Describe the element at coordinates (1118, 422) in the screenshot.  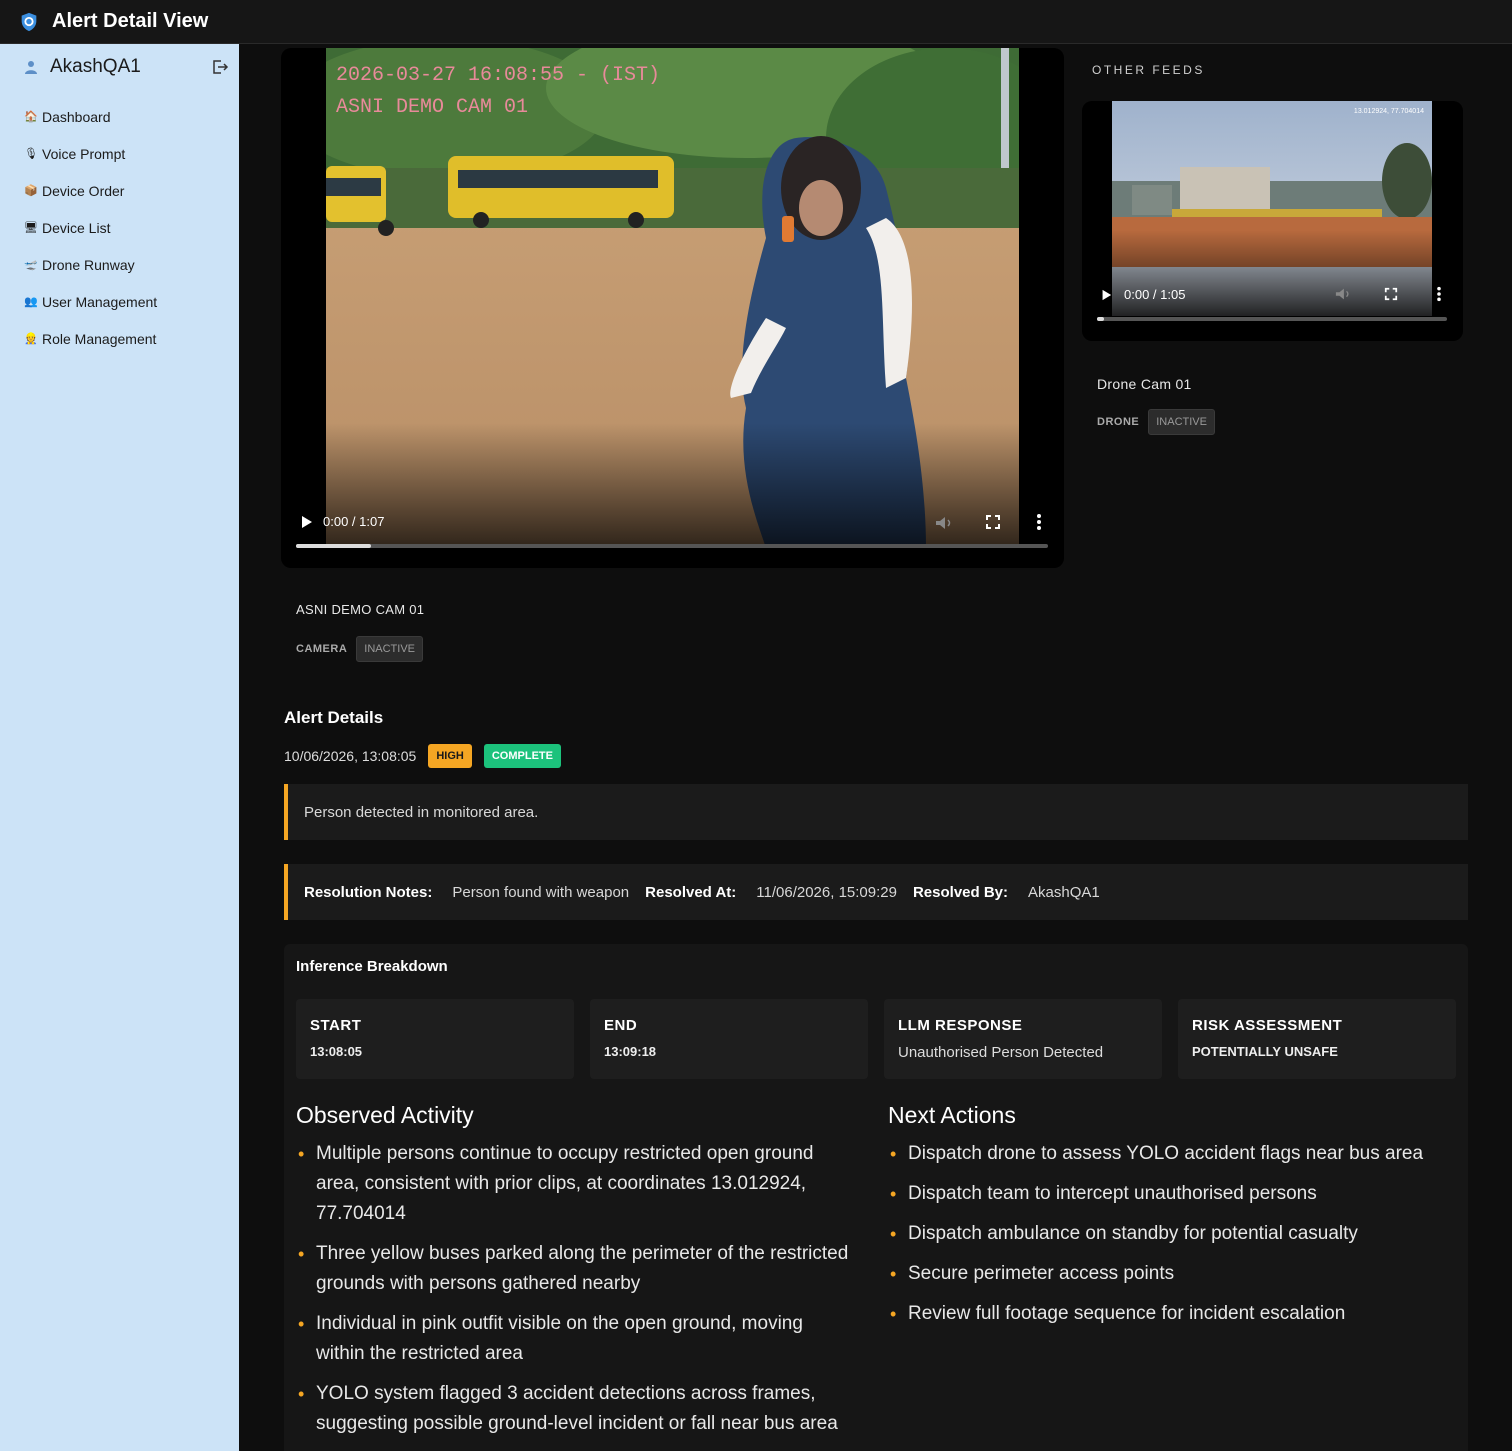
I see `device-type-label: DRONE` at that location.